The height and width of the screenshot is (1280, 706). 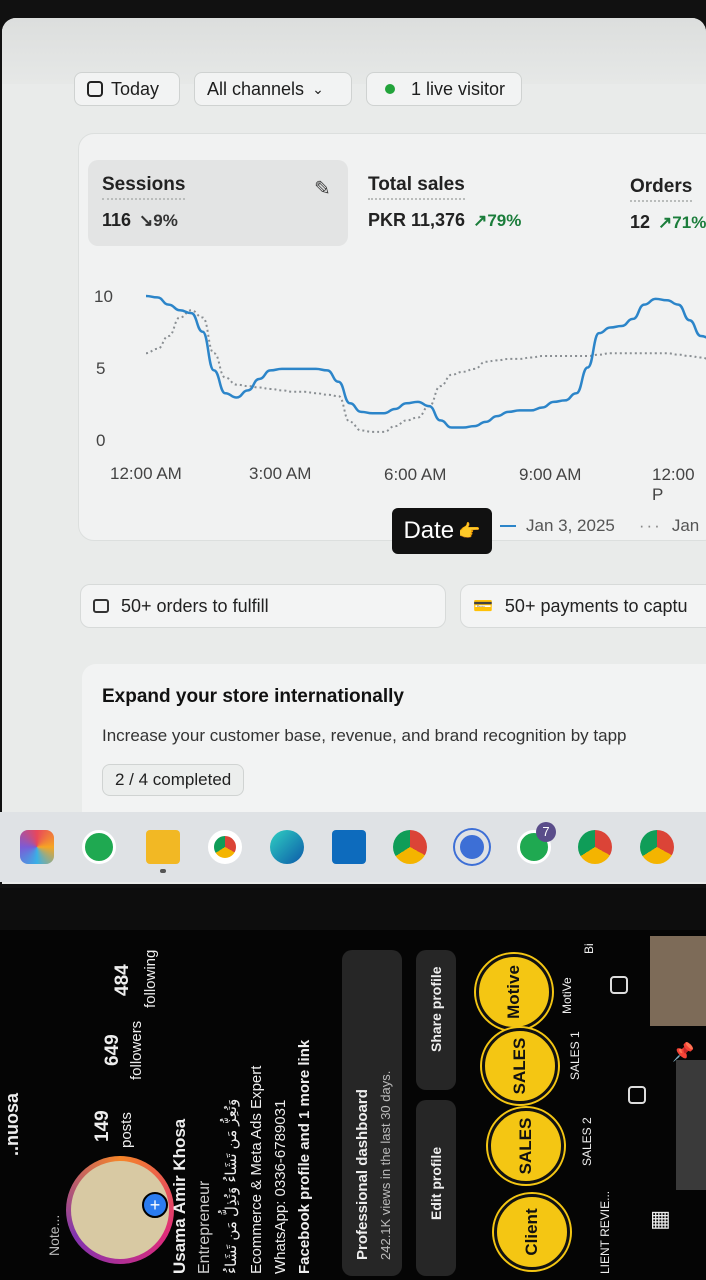 What do you see at coordinates (546, 832) in the screenshot?
I see `whatsapp-badge: 7` at bounding box center [546, 832].